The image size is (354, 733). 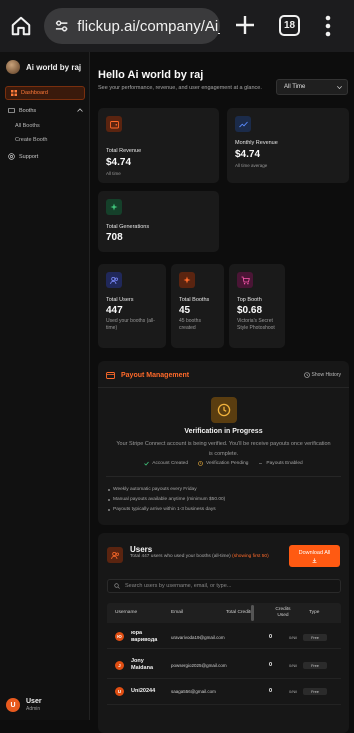 I want to click on row-email: uravarivoda19@gmail.com, so click(x=198, y=637).